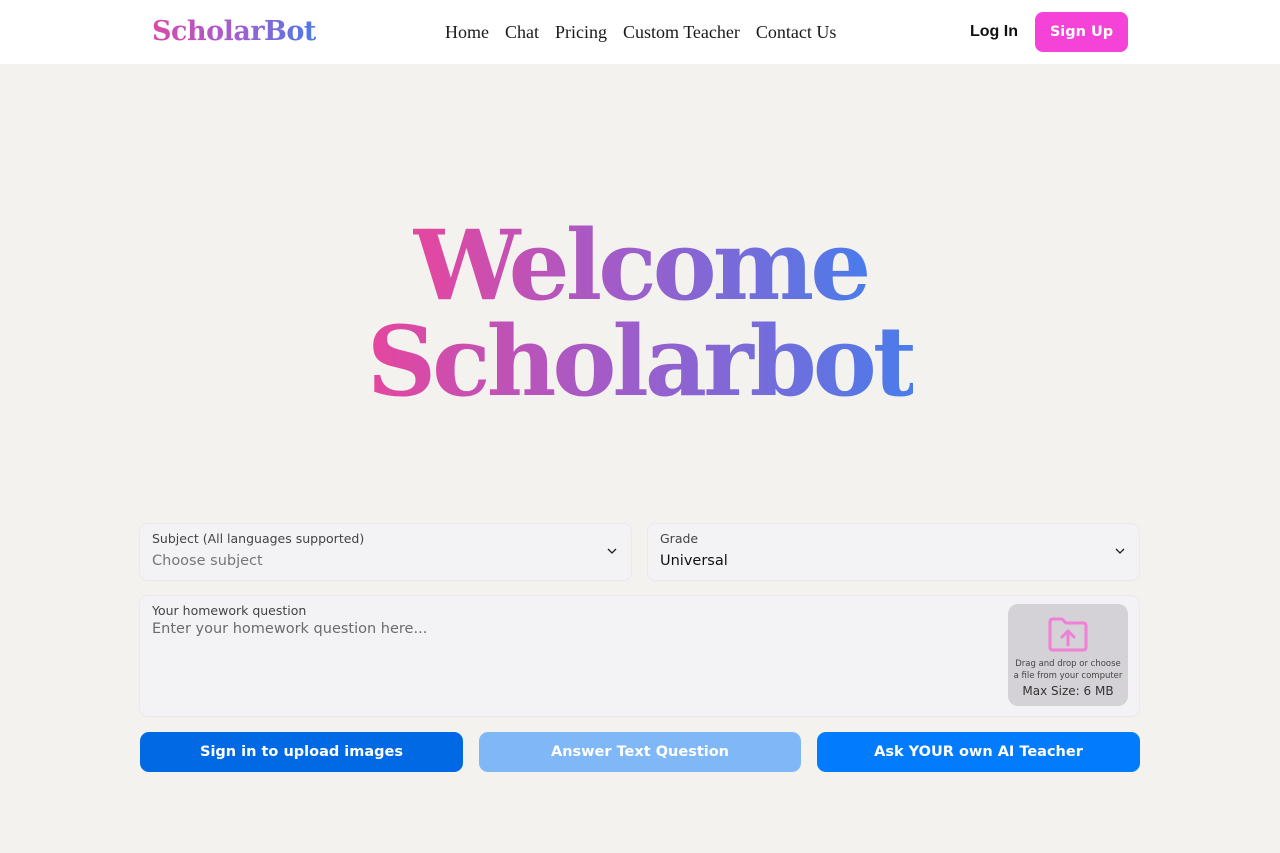 The width and height of the screenshot is (1280, 853). Describe the element at coordinates (1081, 32) in the screenshot. I see `signup-button: Sign Up` at that location.